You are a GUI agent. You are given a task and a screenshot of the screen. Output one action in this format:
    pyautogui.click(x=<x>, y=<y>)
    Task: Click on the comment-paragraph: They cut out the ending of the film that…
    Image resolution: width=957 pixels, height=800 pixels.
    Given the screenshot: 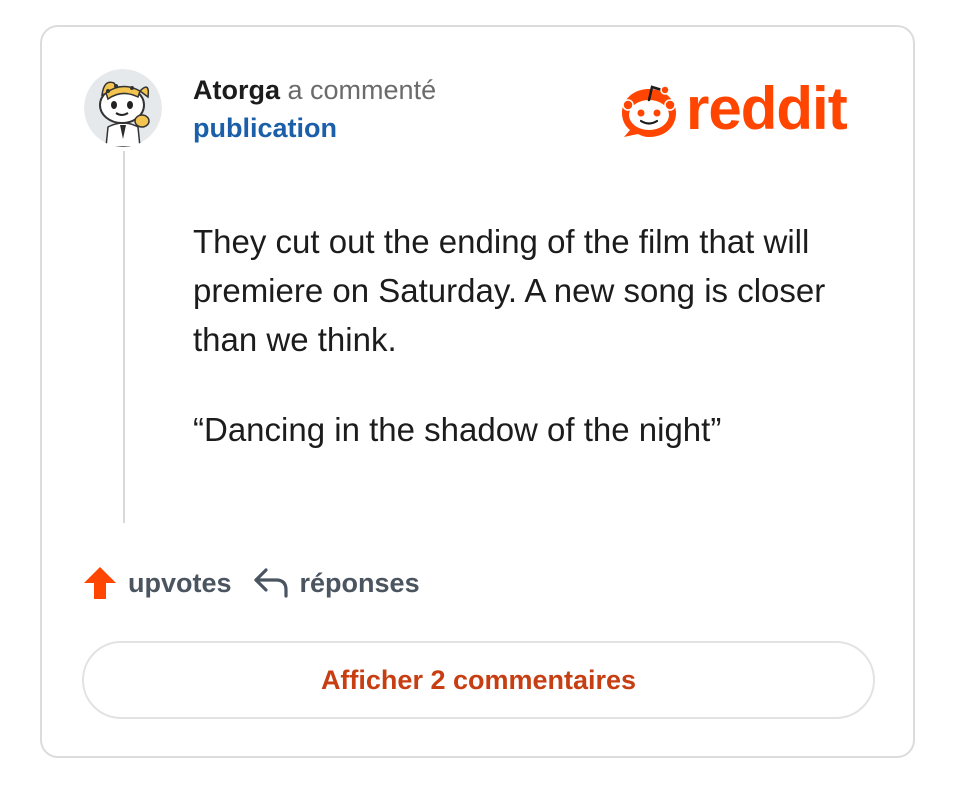 What is the action you would take?
    pyautogui.click(x=509, y=290)
    